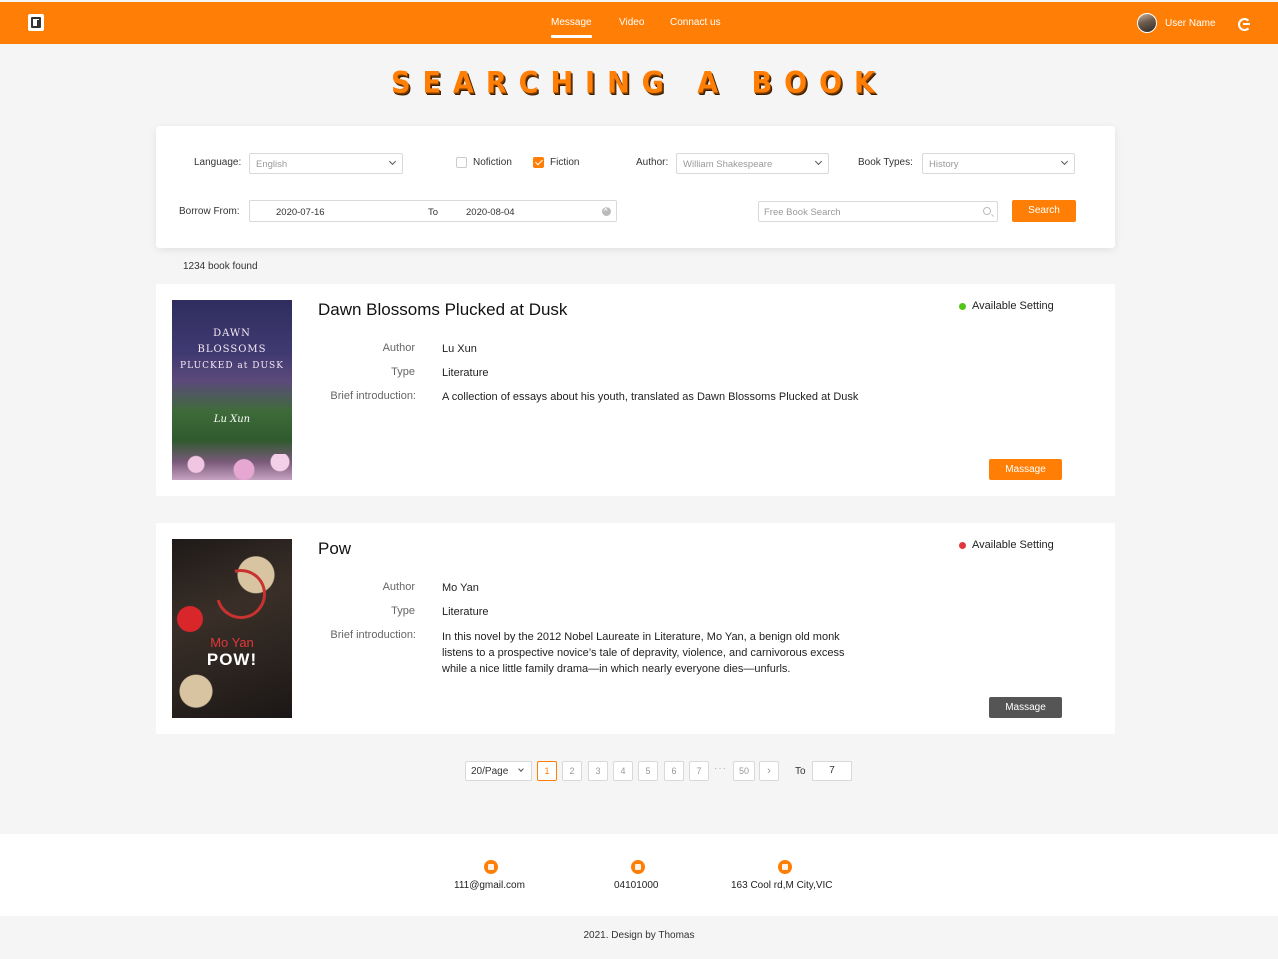  Describe the element at coordinates (1044, 211) in the screenshot. I see `search-button: Search` at that location.